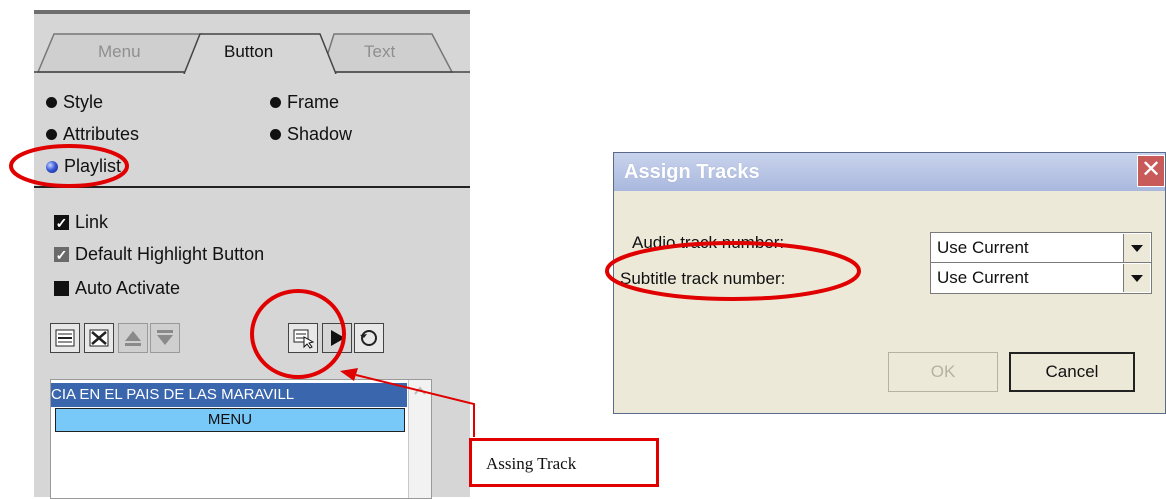  I want to click on checkbox-default-highlight: ✓ Default Highlight Button, so click(159, 254).